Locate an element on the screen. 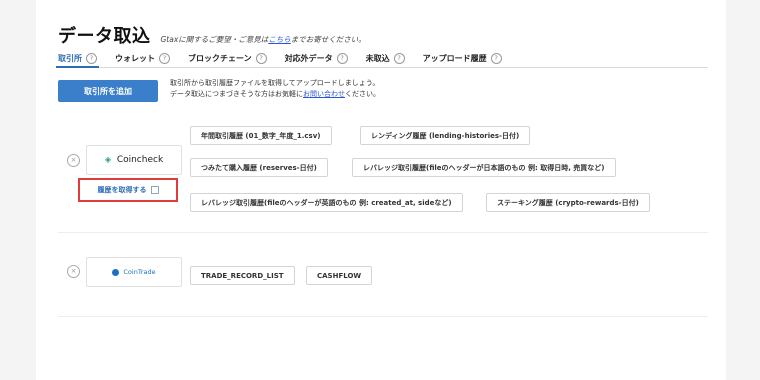 Image resolution: width=760 pixels, height=380 pixels. file-type-button: つみたて購入履歴 (reserves-日付) is located at coordinates (259, 167).